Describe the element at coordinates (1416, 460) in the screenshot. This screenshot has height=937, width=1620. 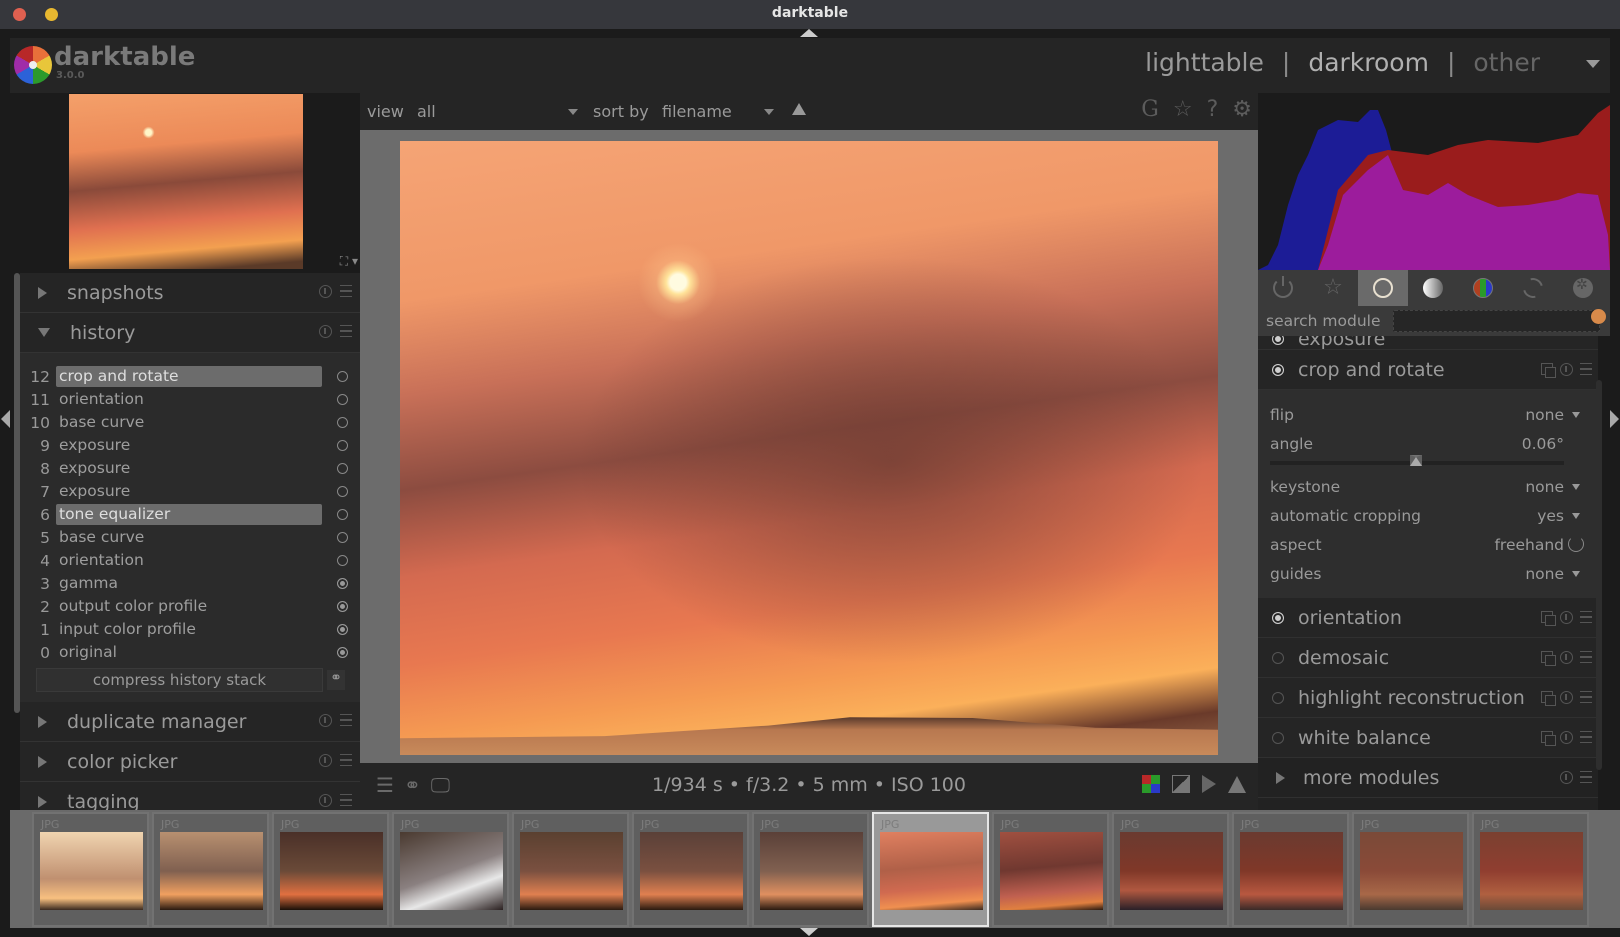
I see `slider-thumb` at that location.